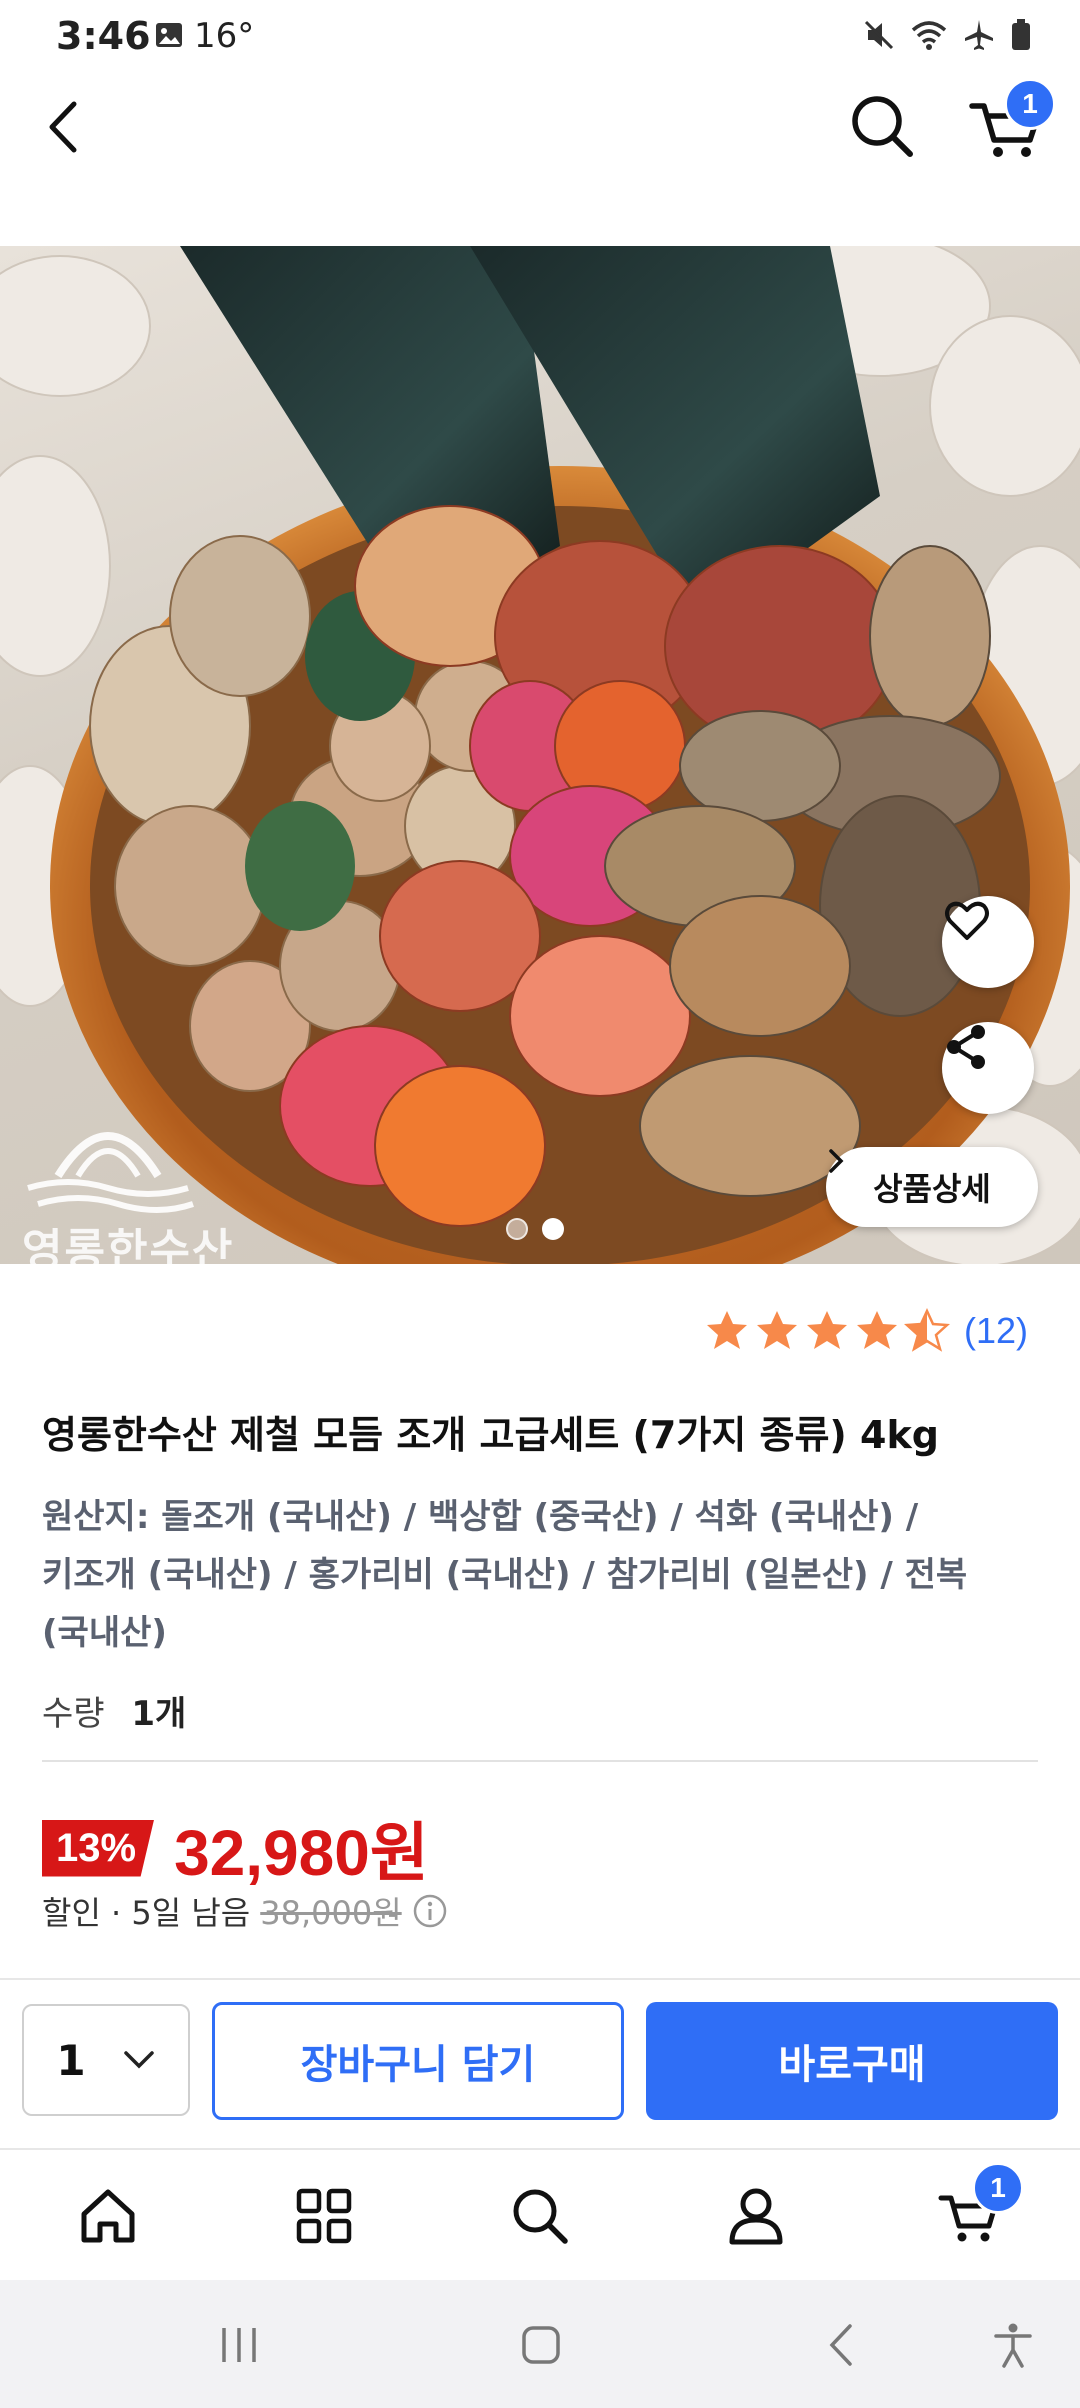 The image size is (1080, 2408). Describe the element at coordinates (98, 1848) in the screenshot. I see `discount-badge: 13%` at that location.